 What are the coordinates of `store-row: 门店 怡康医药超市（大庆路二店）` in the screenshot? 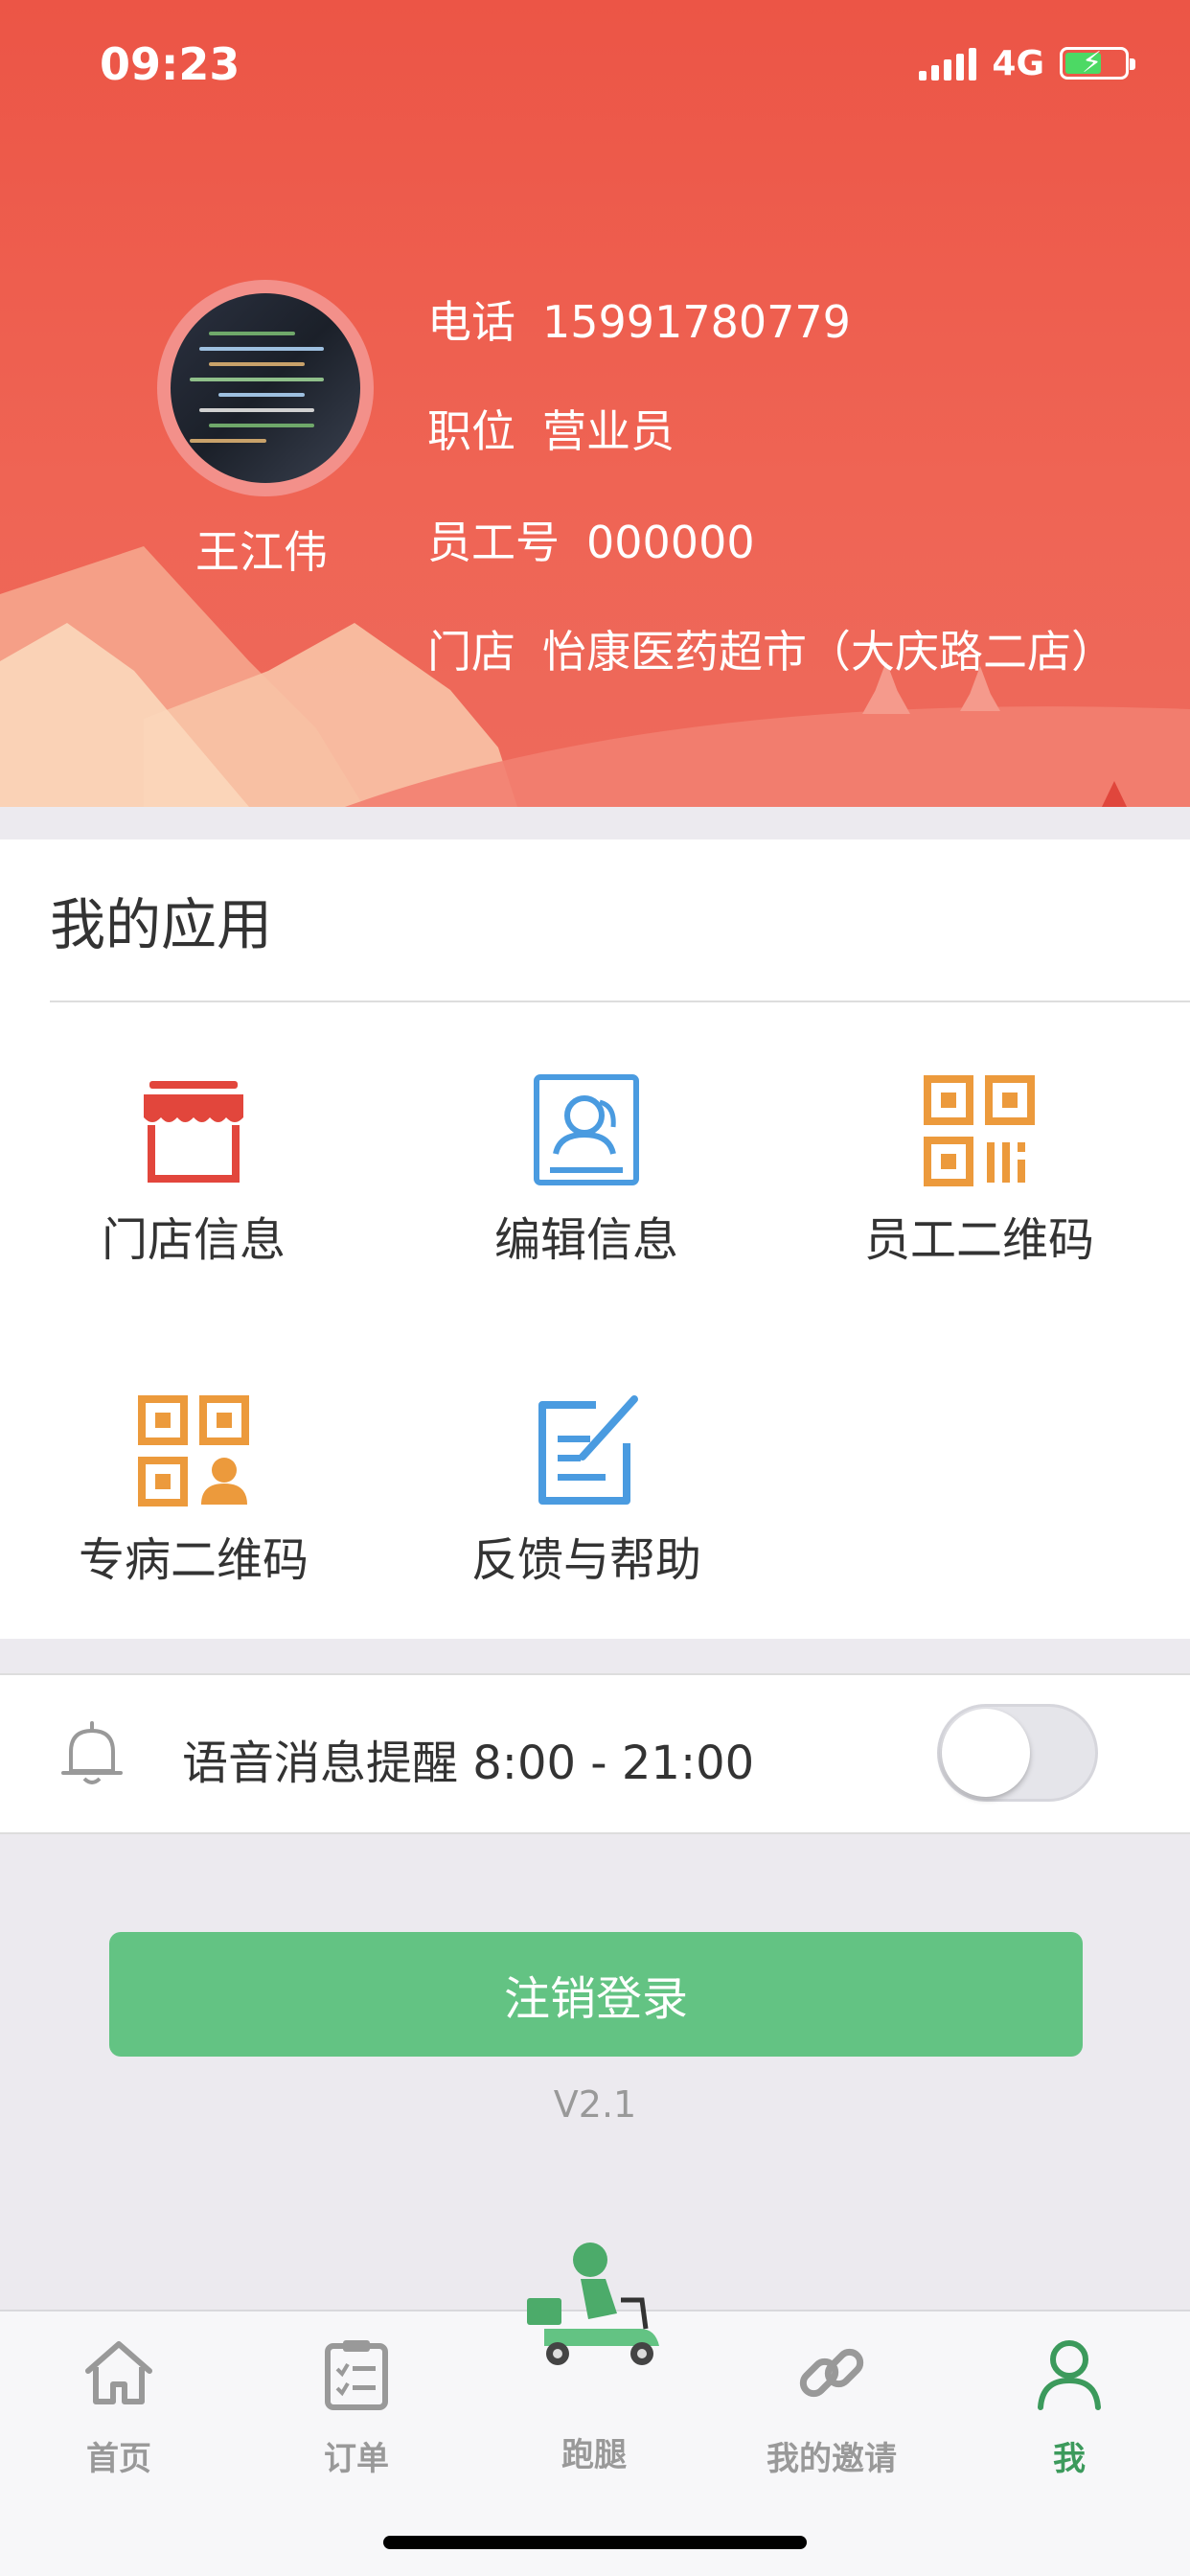 It's located at (771, 648).